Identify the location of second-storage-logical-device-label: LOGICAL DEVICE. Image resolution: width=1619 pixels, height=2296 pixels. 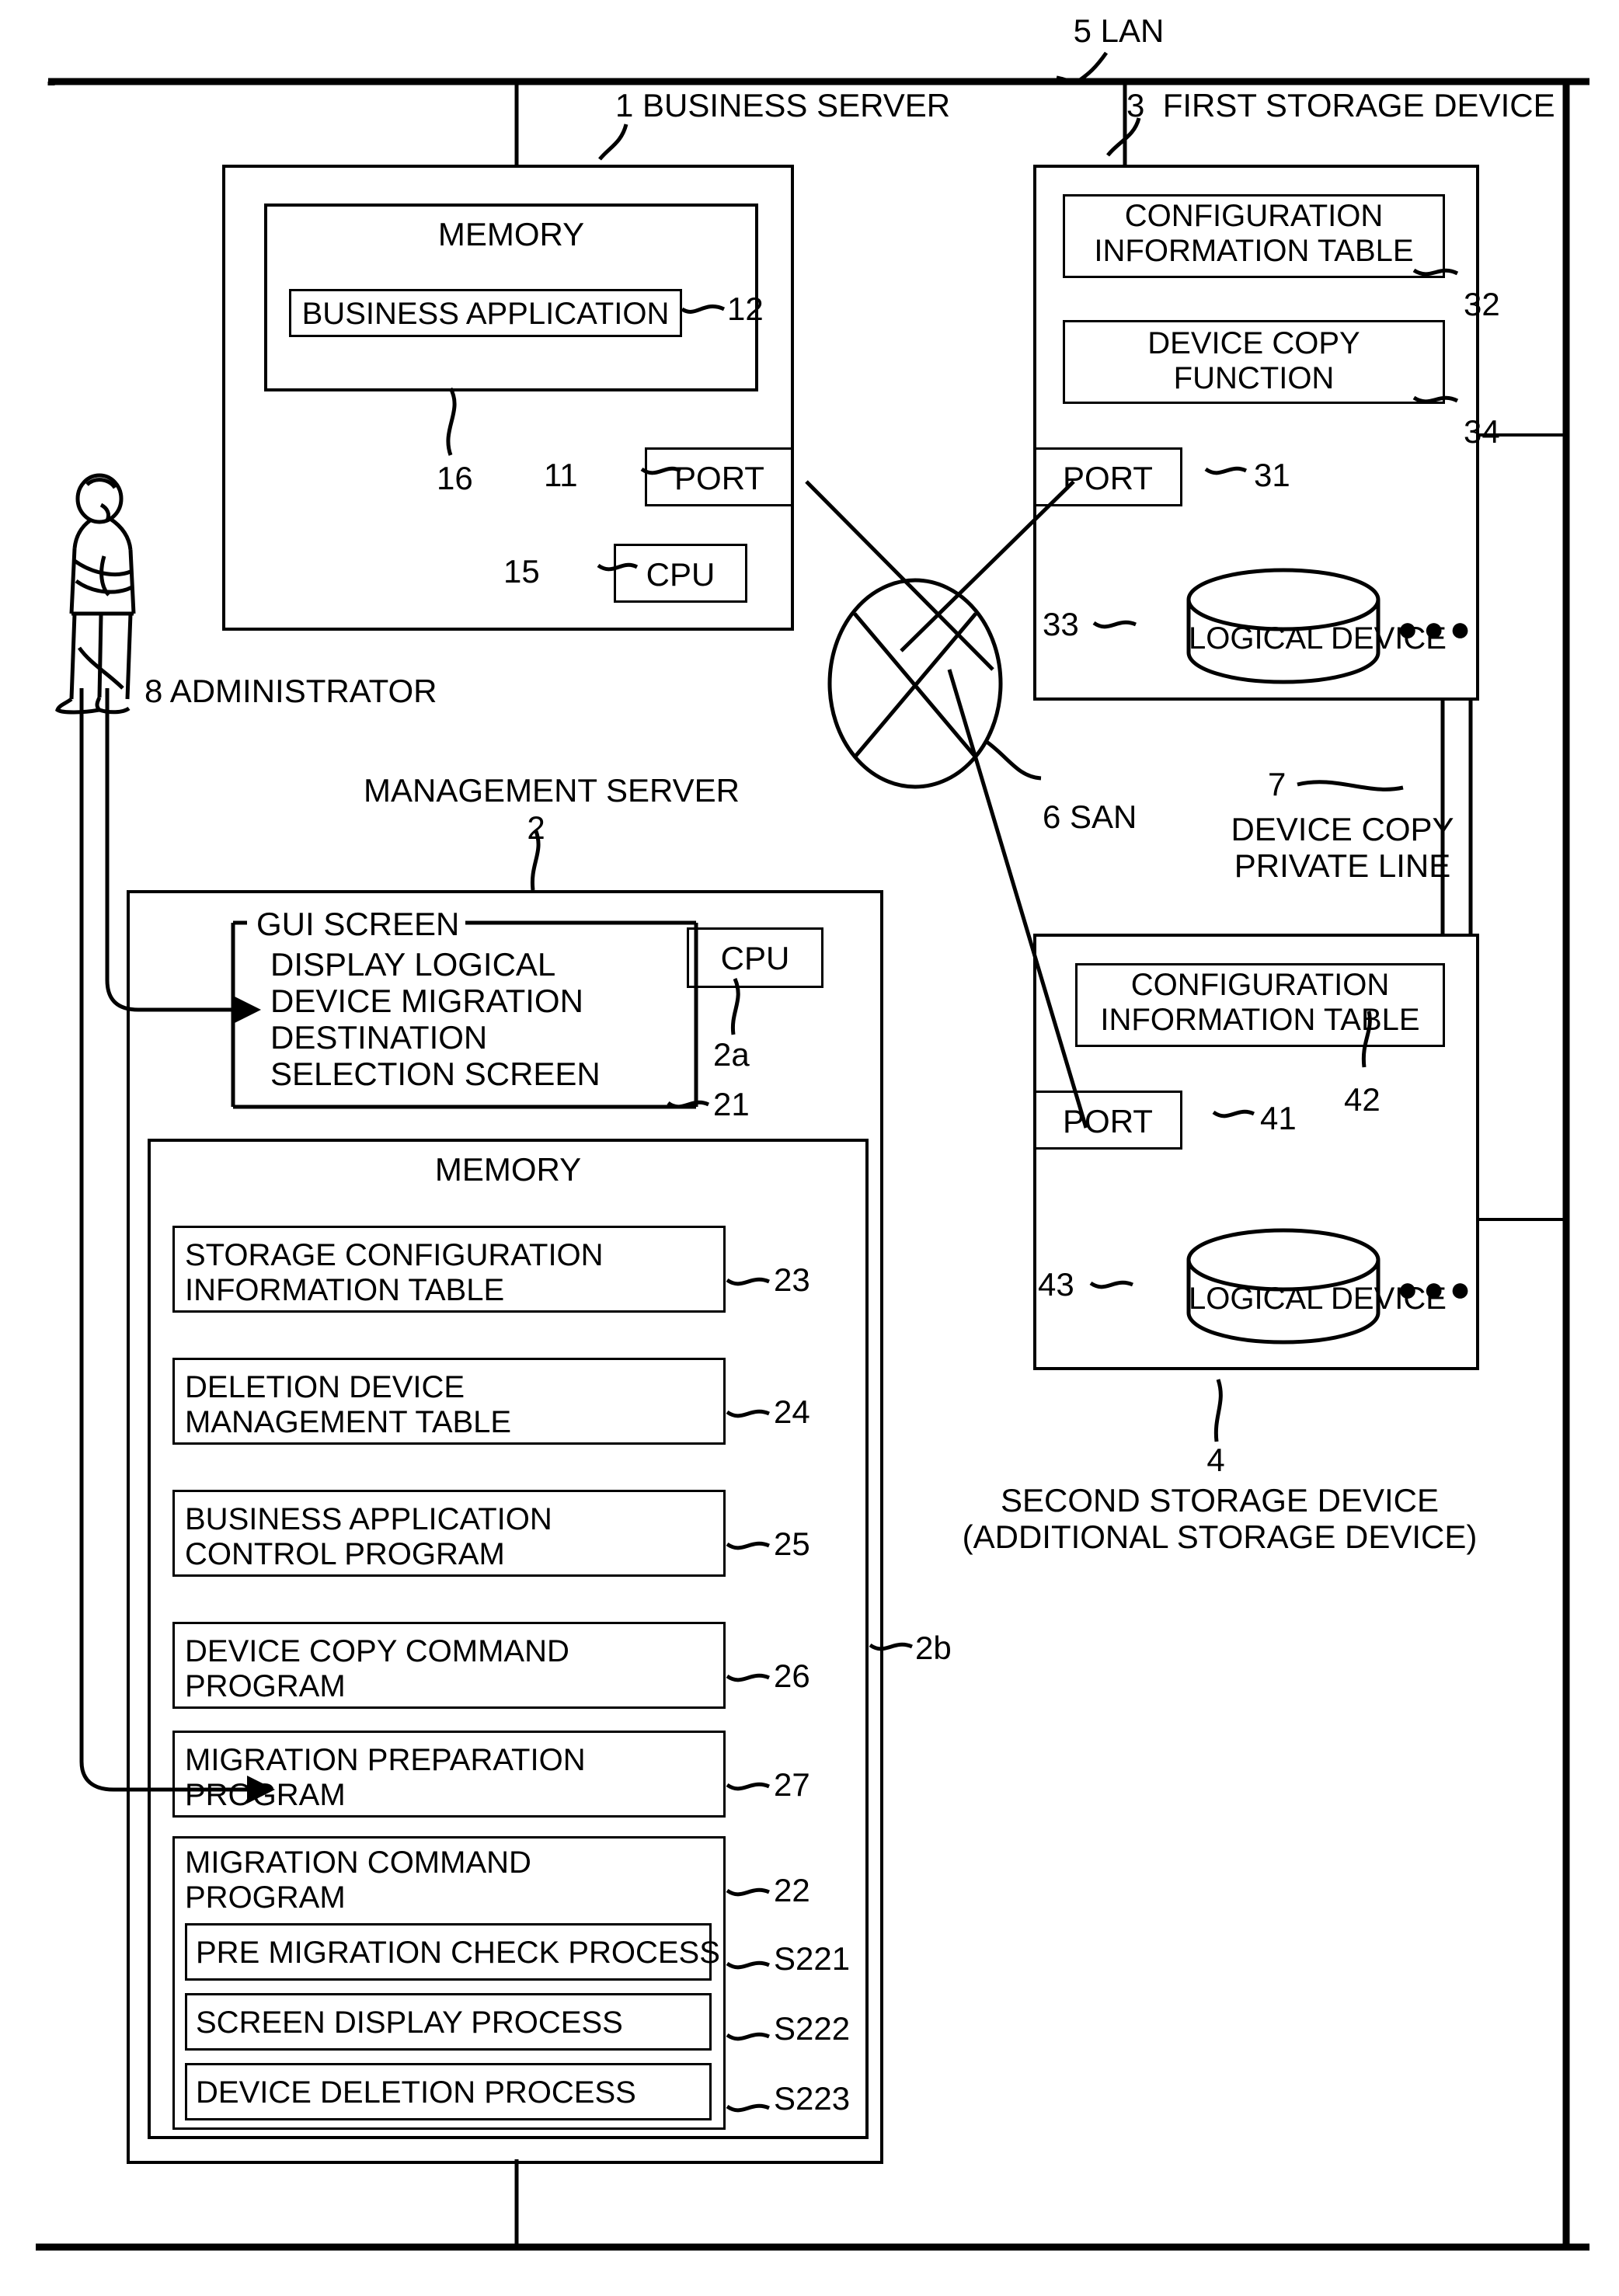
(1318, 1299).